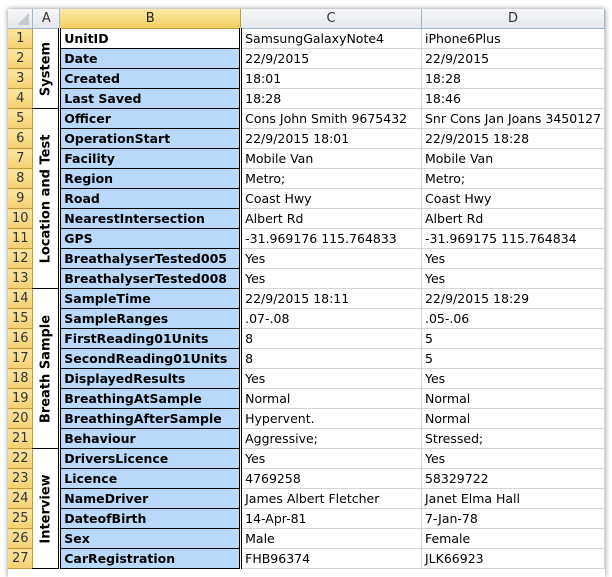 This screenshot has width=612, height=577. I want to click on value-cell-c: 4769258, so click(331, 478).